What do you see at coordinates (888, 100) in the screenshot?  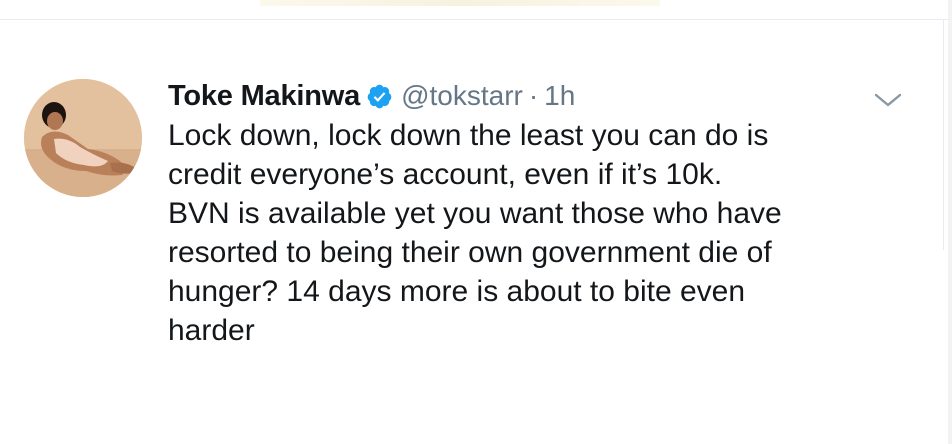 I see `chevron-down-icon` at bounding box center [888, 100].